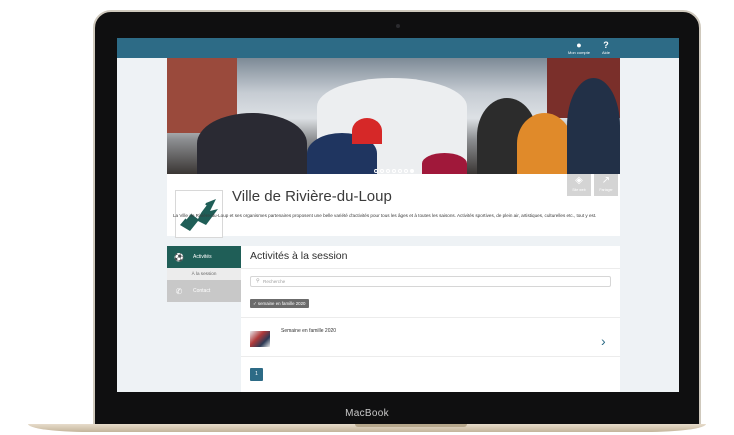  Describe the element at coordinates (299, 256) in the screenshot. I see `page-title: Activités à la session` at that location.